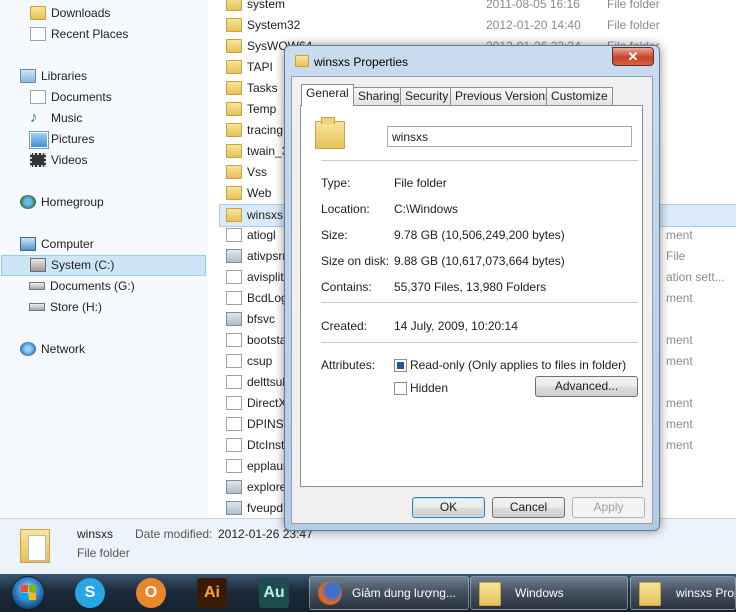 This screenshot has width=736, height=612. I want to click on file-name: system, so click(266, 5).